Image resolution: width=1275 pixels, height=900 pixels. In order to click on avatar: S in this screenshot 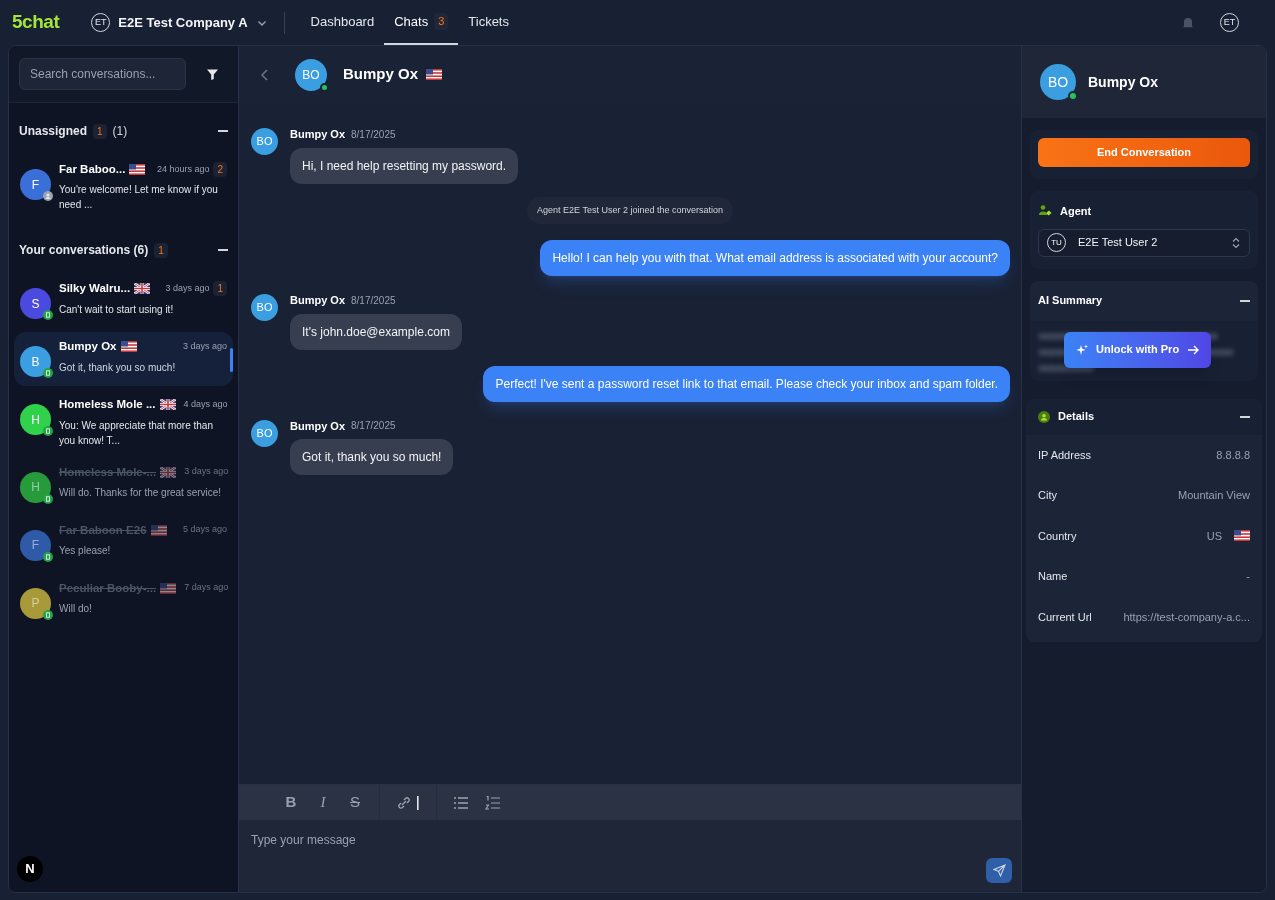, I will do `click(35, 304)`.